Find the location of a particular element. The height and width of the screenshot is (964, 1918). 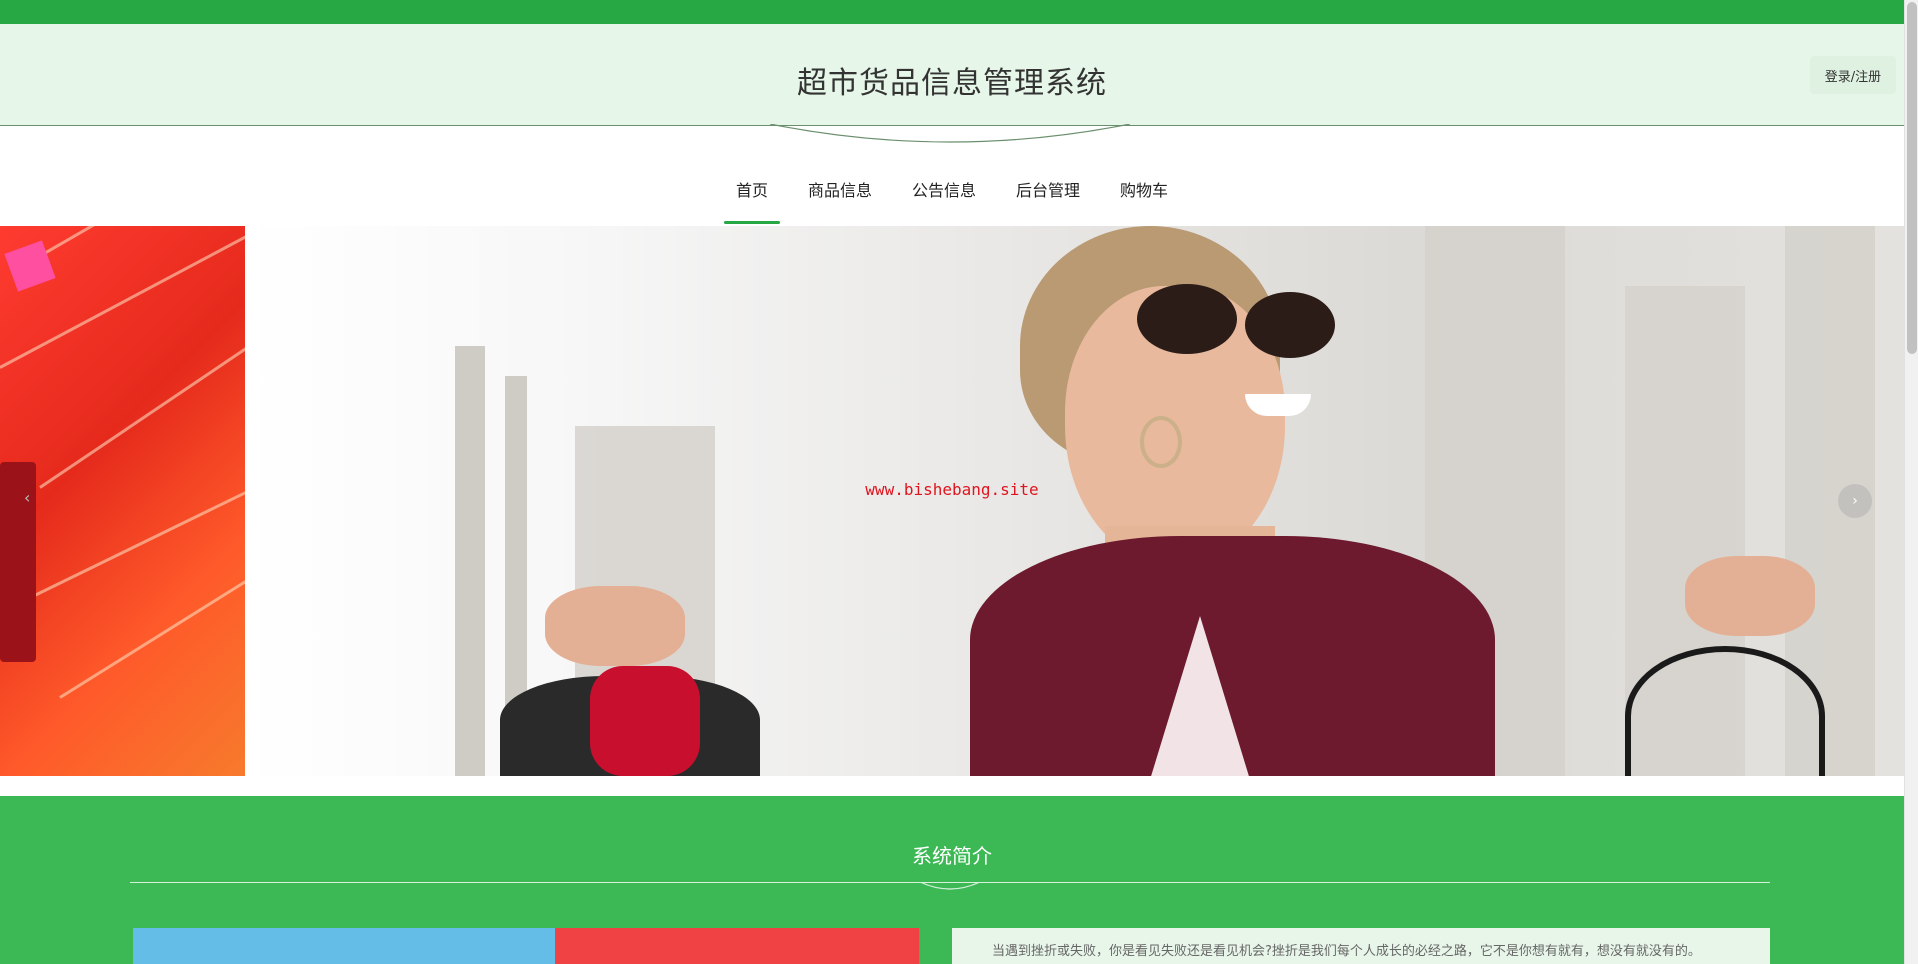

chevron-left-icon: ‹ is located at coordinates (34, 501).